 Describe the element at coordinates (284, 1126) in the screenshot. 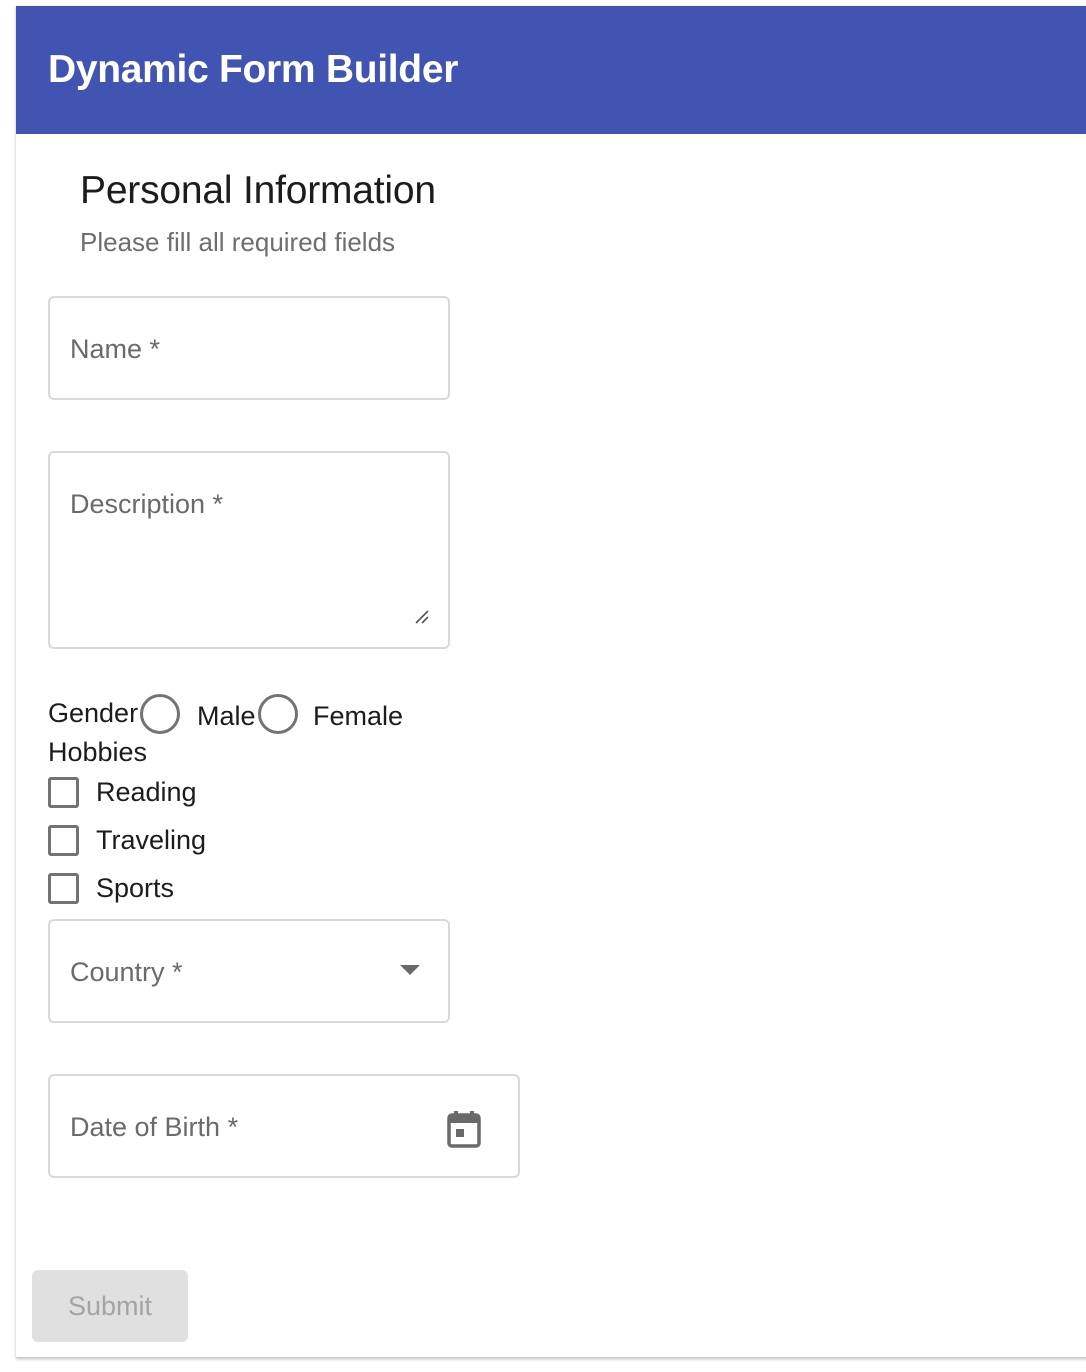

I see `date-of-birth-field: Date of Birth *` at that location.